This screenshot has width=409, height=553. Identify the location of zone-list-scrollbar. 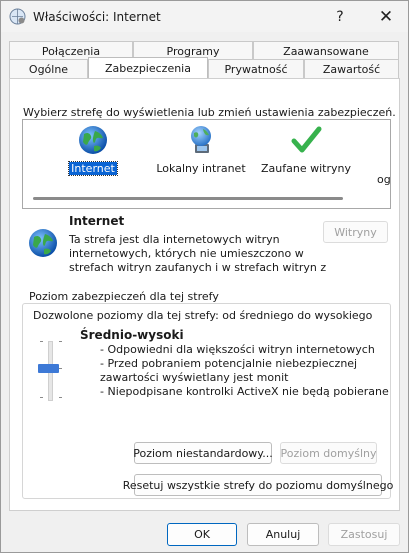
(188, 198).